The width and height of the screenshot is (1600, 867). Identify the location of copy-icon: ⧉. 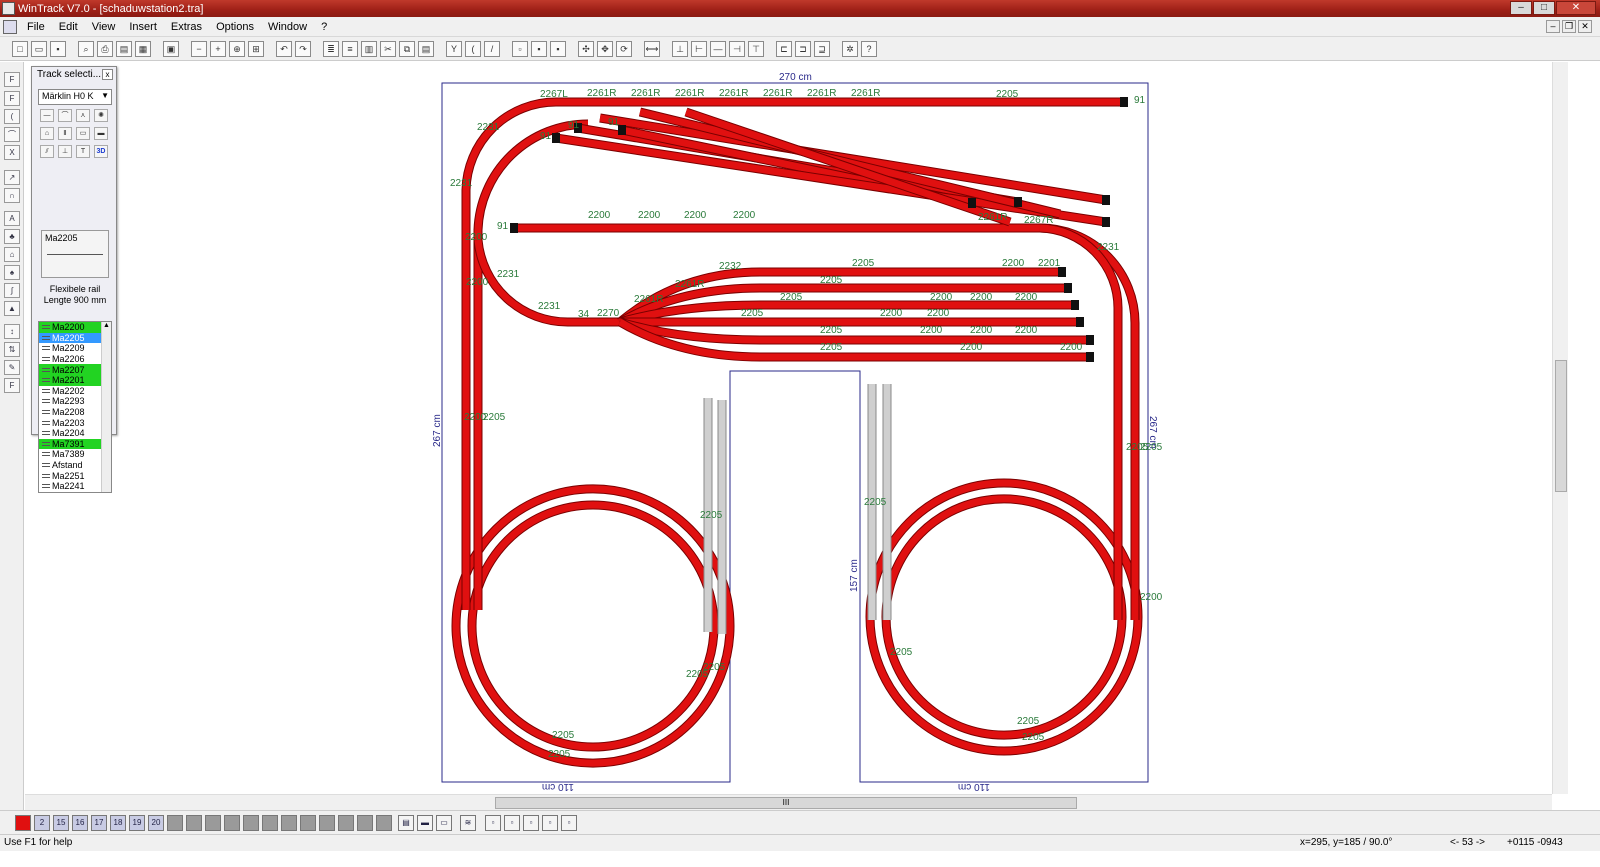
(407, 48).